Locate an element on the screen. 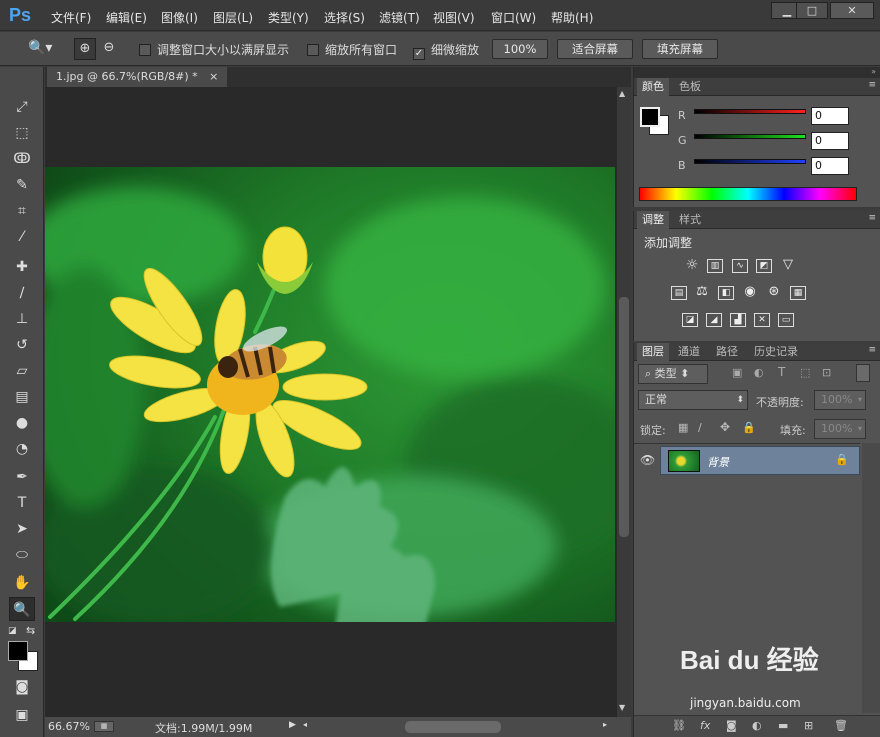 The image size is (880, 737). value-r: 0 is located at coordinates (830, 116).